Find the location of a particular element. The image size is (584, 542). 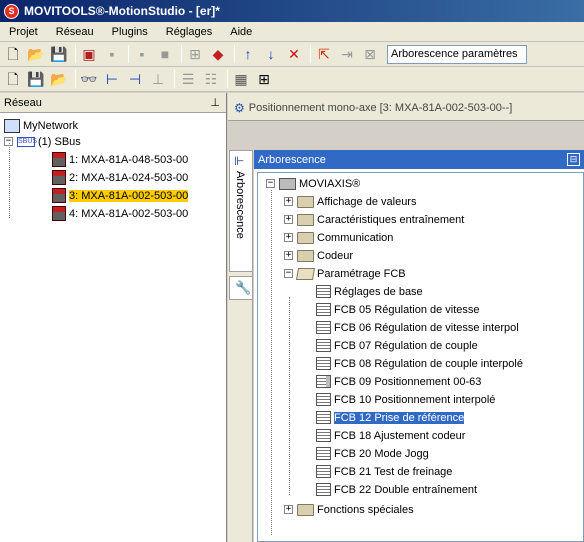

window-title: MOVITOOLS®-MotionStudio - [er]* is located at coordinates (122, 11).